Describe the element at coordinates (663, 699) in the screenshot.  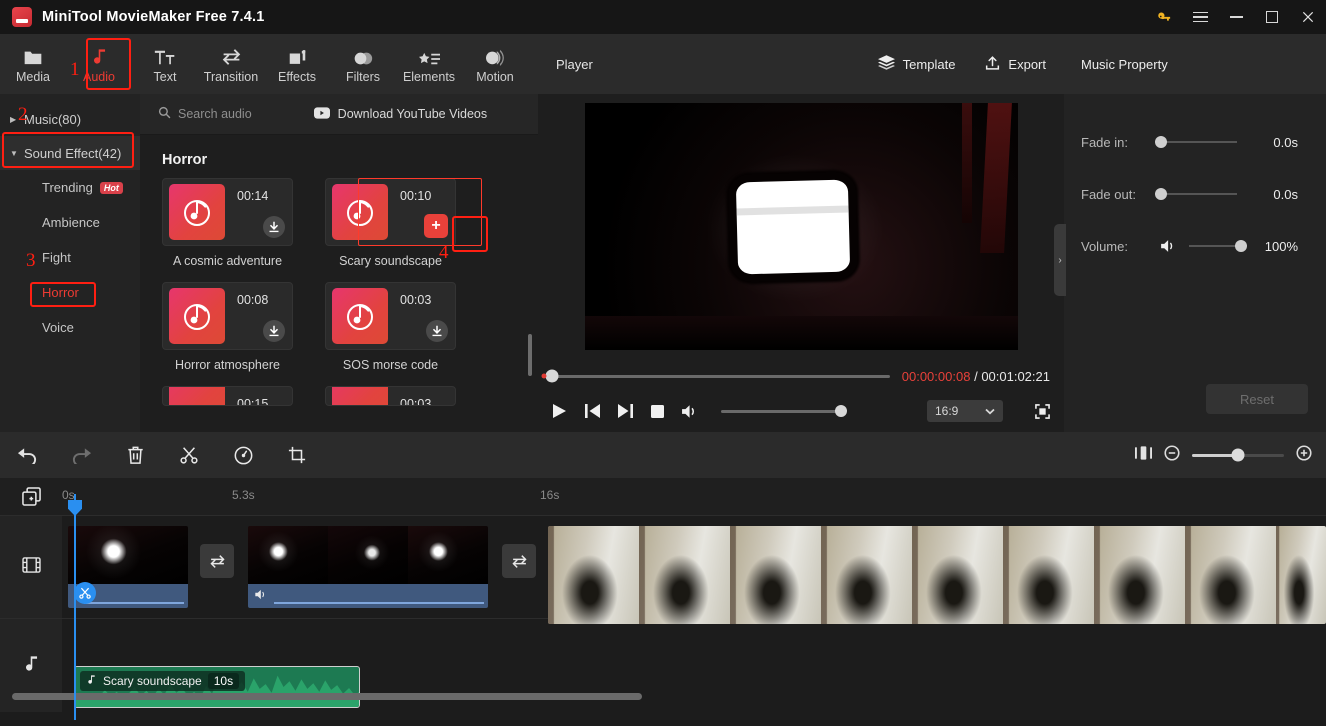
I see `timeline-hscrollbar-track` at that location.